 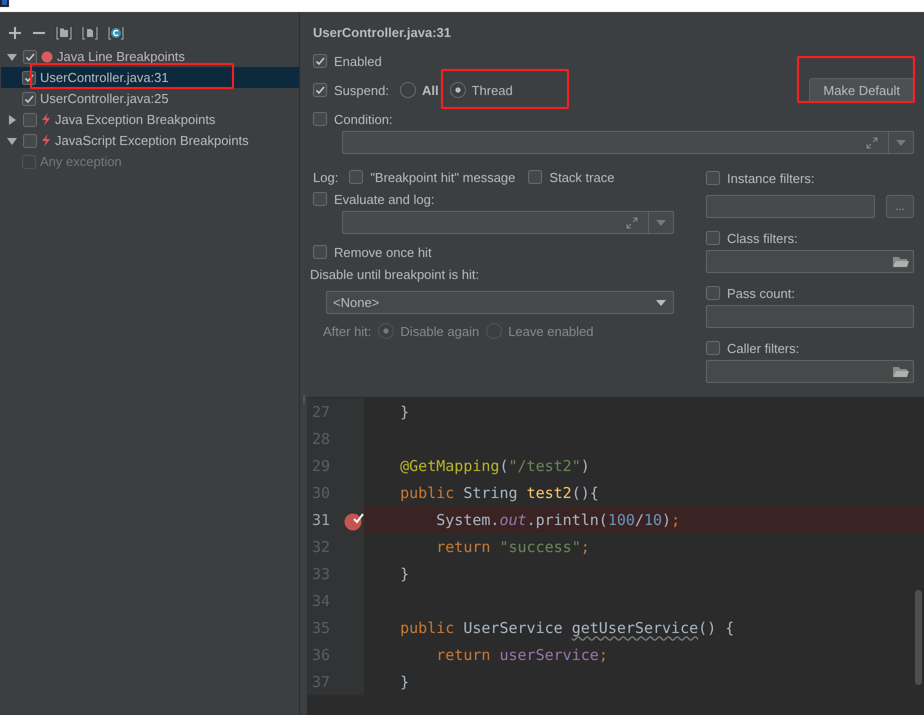 I want to click on breakpoint-title: UserController.java:31, so click(x=382, y=33).